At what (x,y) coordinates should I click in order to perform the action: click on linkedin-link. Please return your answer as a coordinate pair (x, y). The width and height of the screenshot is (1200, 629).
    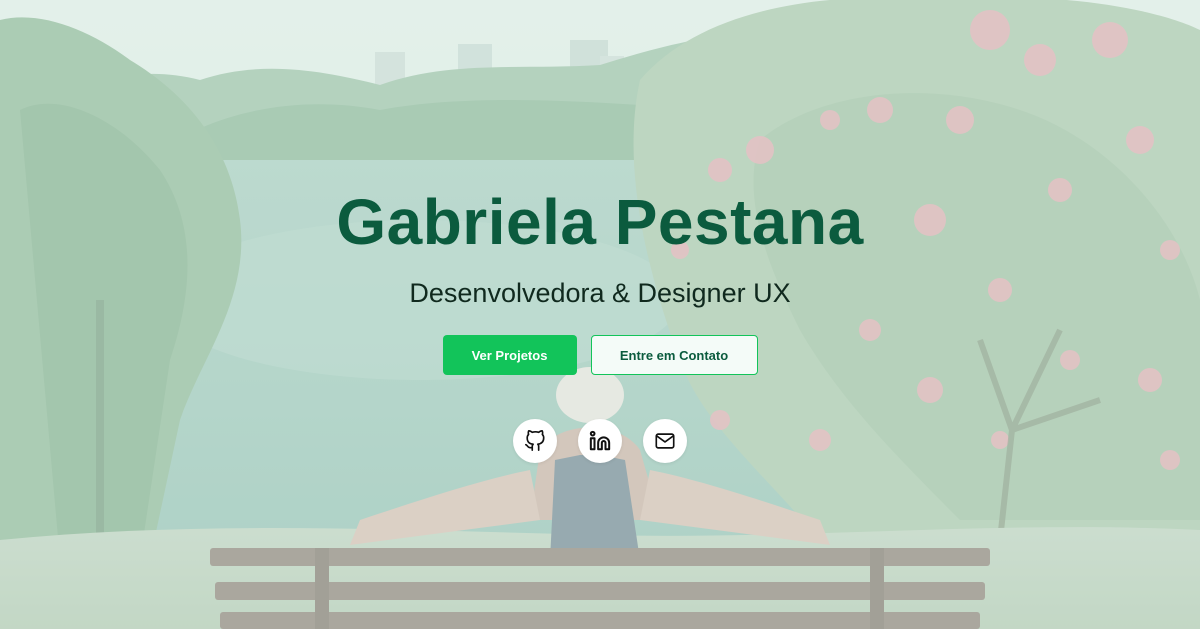
    Looking at the image, I should click on (600, 441).